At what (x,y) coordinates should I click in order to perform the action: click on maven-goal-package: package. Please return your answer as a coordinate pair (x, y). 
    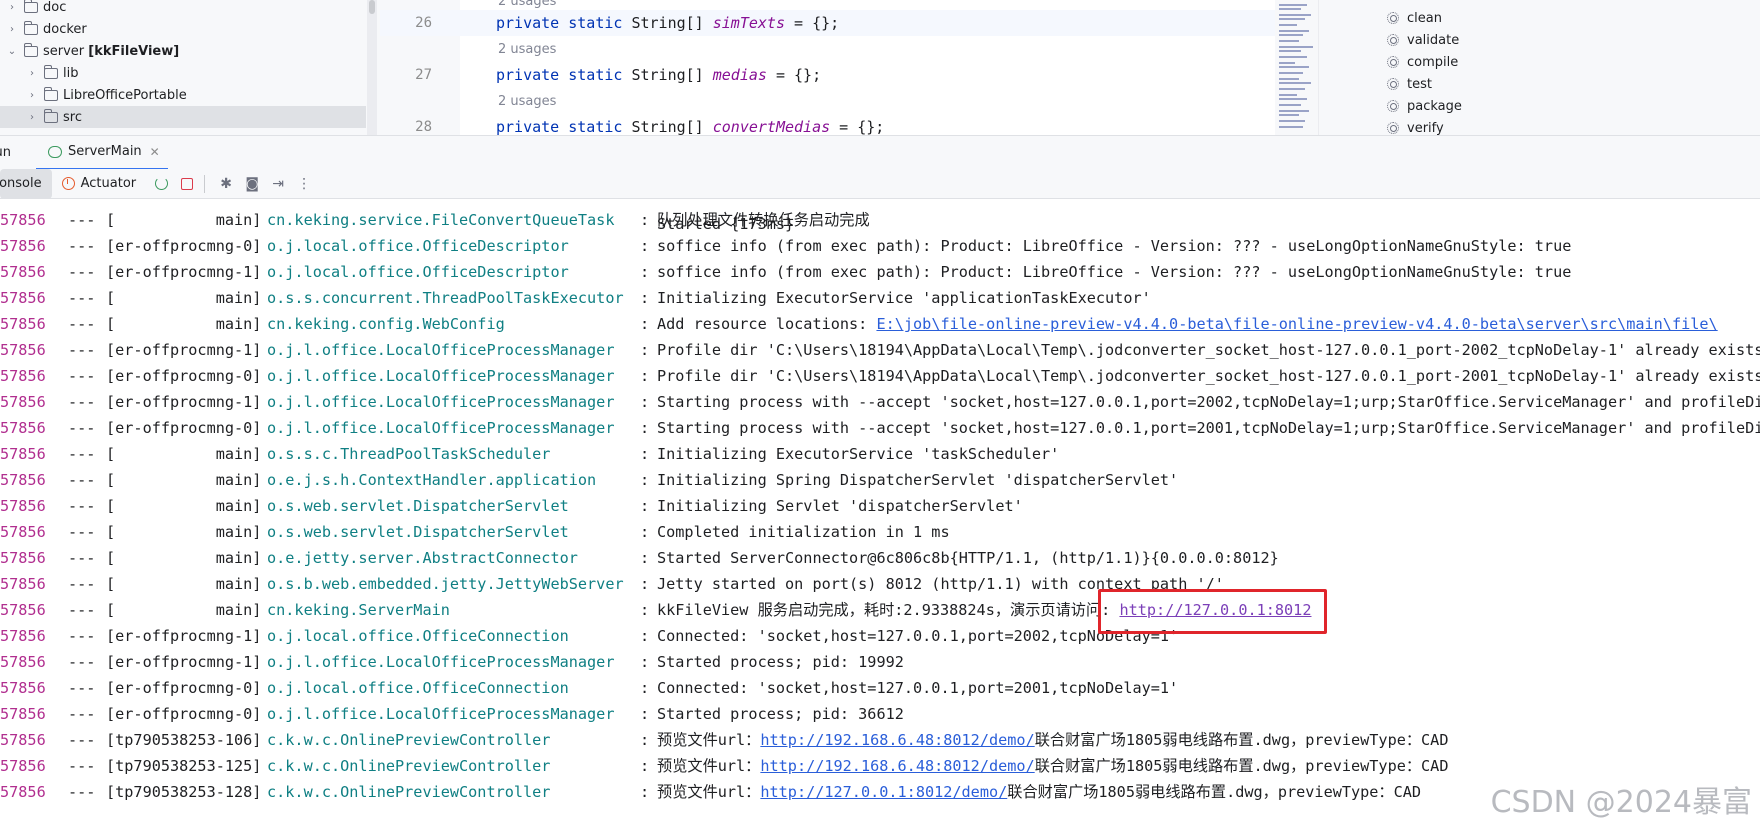
    Looking at the image, I should click on (1424, 106).